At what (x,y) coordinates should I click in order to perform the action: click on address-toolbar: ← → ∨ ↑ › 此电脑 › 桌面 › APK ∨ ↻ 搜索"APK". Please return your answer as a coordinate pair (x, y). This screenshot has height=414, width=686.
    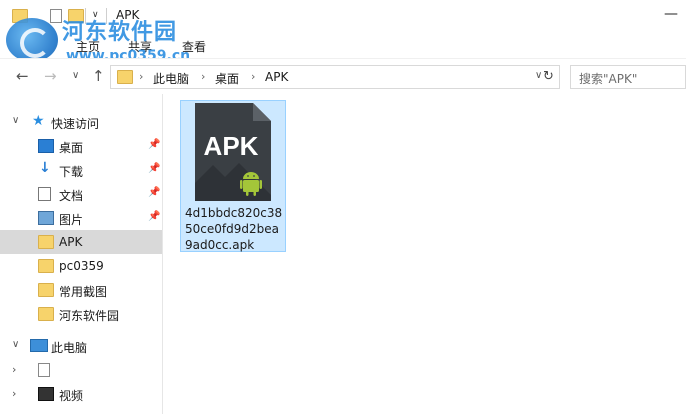
    Looking at the image, I should click on (343, 76).